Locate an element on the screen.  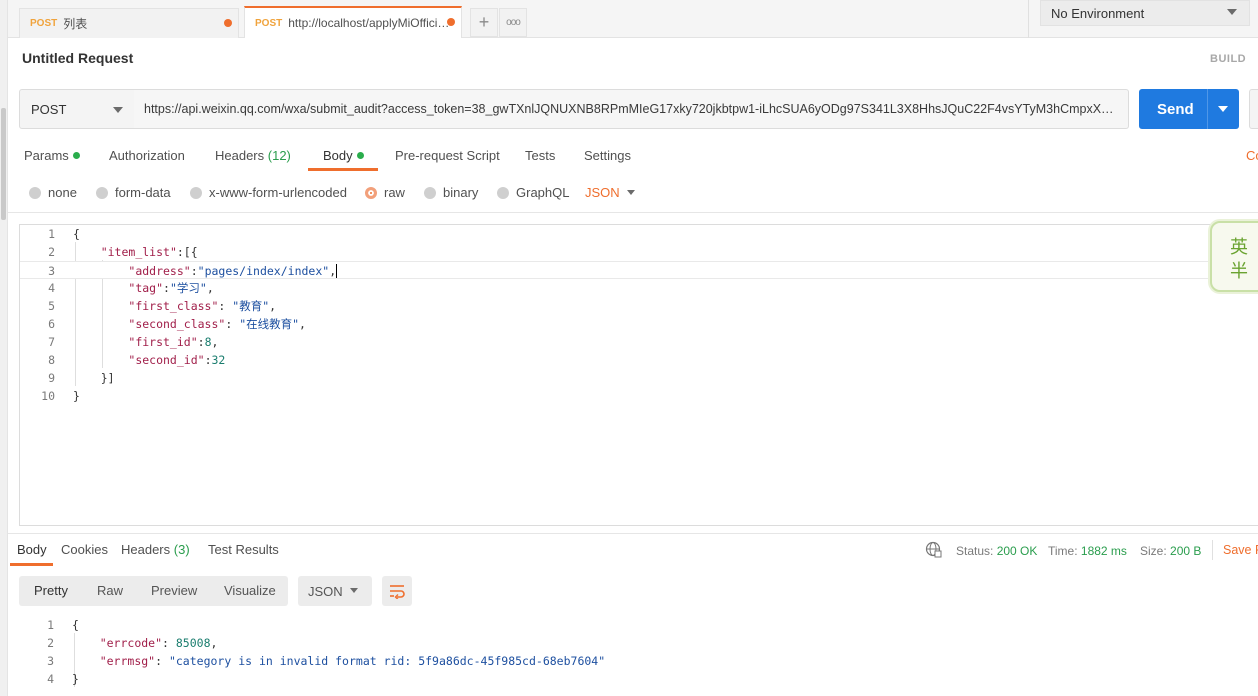
tab-authorization: Authorization is located at coordinates (147, 155).